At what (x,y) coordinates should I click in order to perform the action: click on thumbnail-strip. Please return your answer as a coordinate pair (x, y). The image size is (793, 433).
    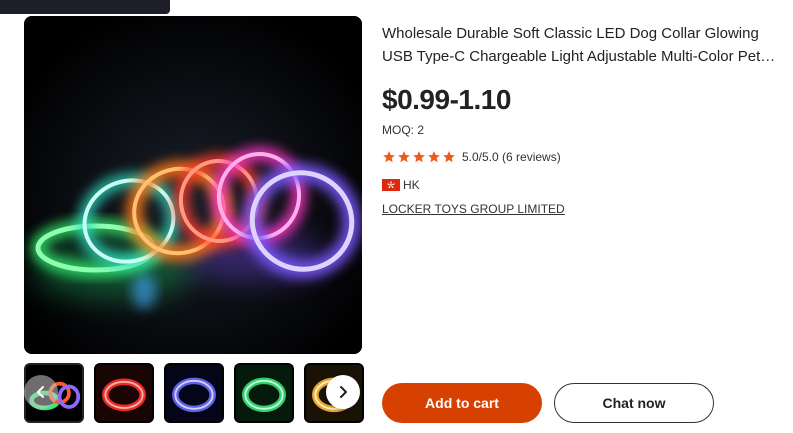
    Looking at the image, I should click on (194, 393).